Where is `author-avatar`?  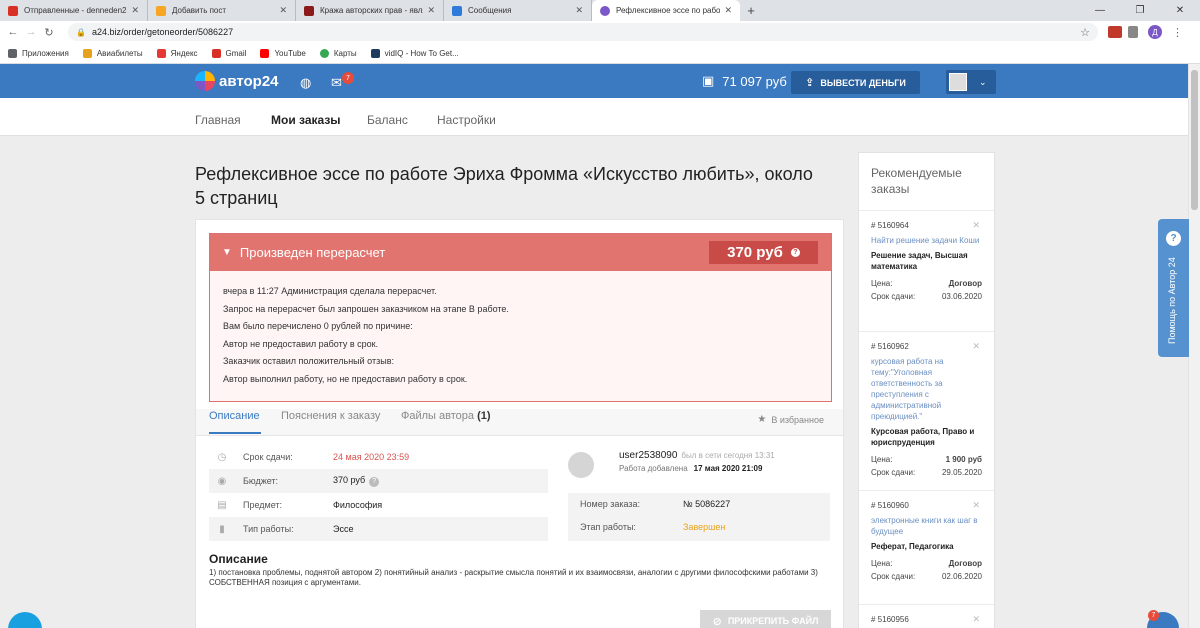
author-avatar is located at coordinates (581, 465).